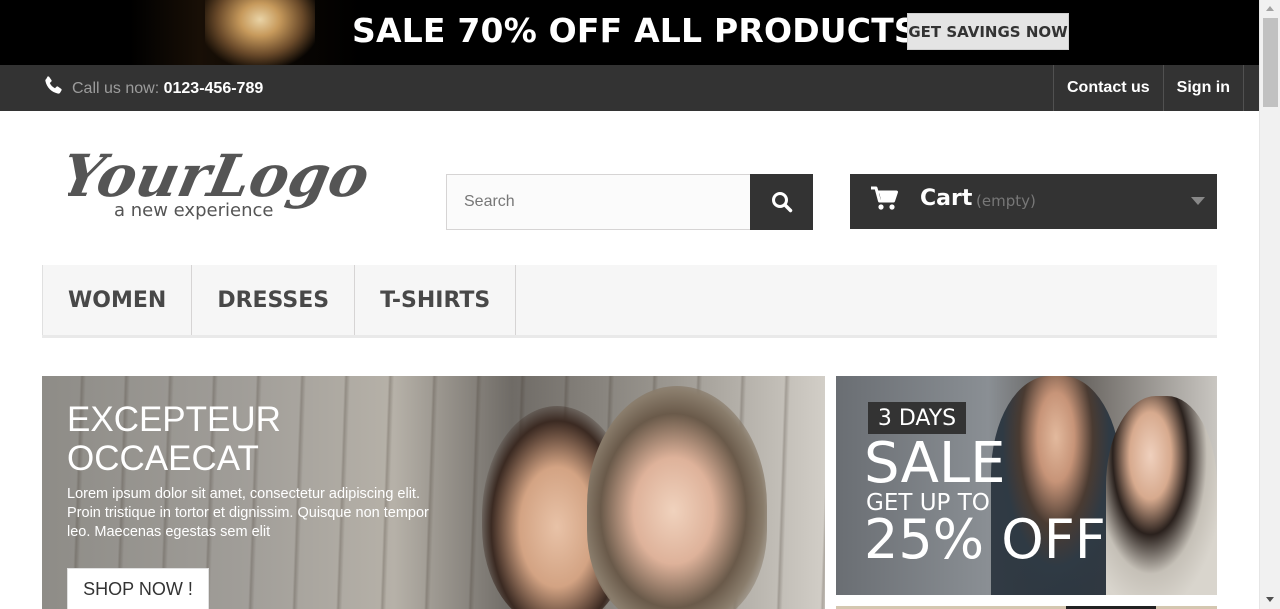 This screenshot has width=1280, height=609. What do you see at coordinates (1006, 201) in the screenshot?
I see `cart-status: (empty)` at bounding box center [1006, 201].